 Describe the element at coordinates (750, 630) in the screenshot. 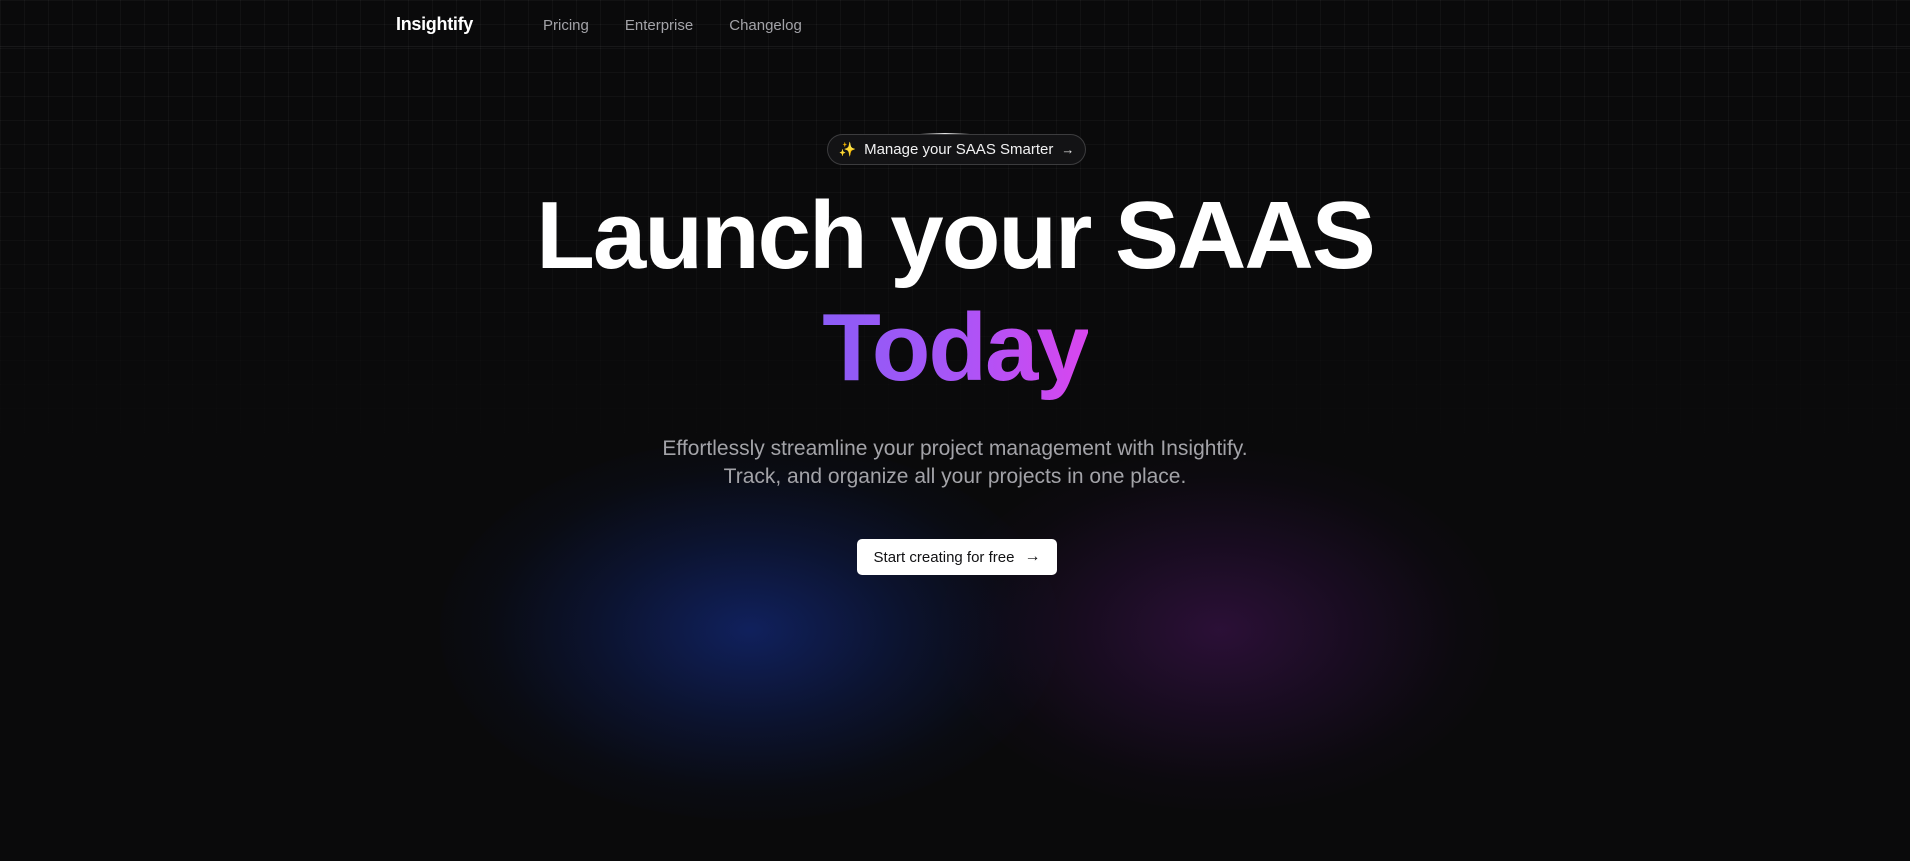

I see `blue-glow` at that location.